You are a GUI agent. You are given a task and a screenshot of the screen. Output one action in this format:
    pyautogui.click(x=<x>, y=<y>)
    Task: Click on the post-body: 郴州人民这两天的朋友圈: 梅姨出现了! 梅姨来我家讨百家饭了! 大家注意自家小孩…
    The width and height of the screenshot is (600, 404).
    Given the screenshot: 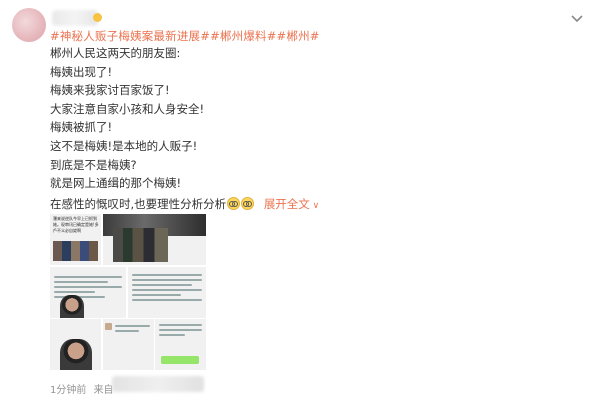 What is the action you would take?
    pyautogui.click(x=127, y=118)
    